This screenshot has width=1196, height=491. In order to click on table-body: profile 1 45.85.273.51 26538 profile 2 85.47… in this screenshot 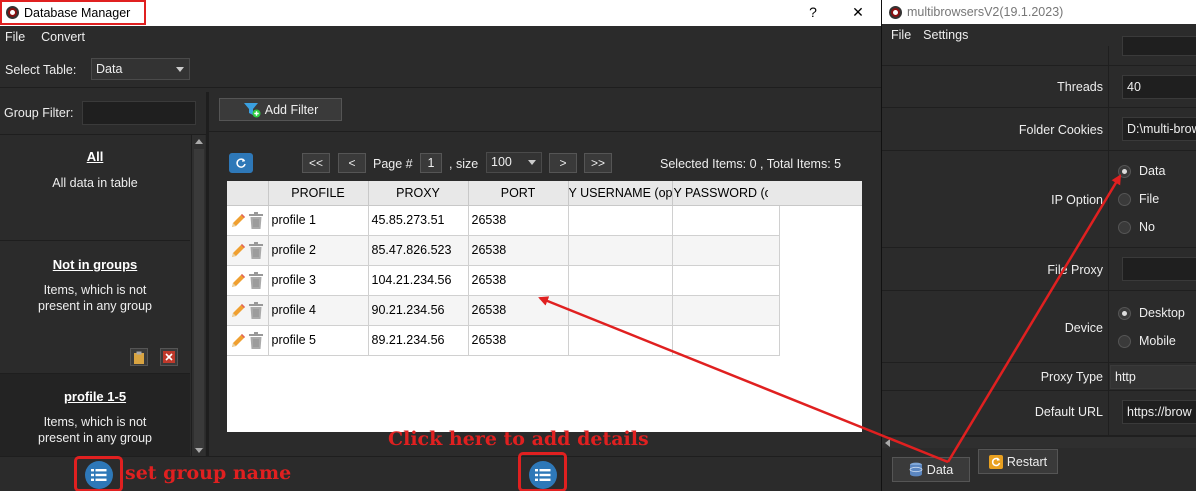, I will do `click(503, 280)`.